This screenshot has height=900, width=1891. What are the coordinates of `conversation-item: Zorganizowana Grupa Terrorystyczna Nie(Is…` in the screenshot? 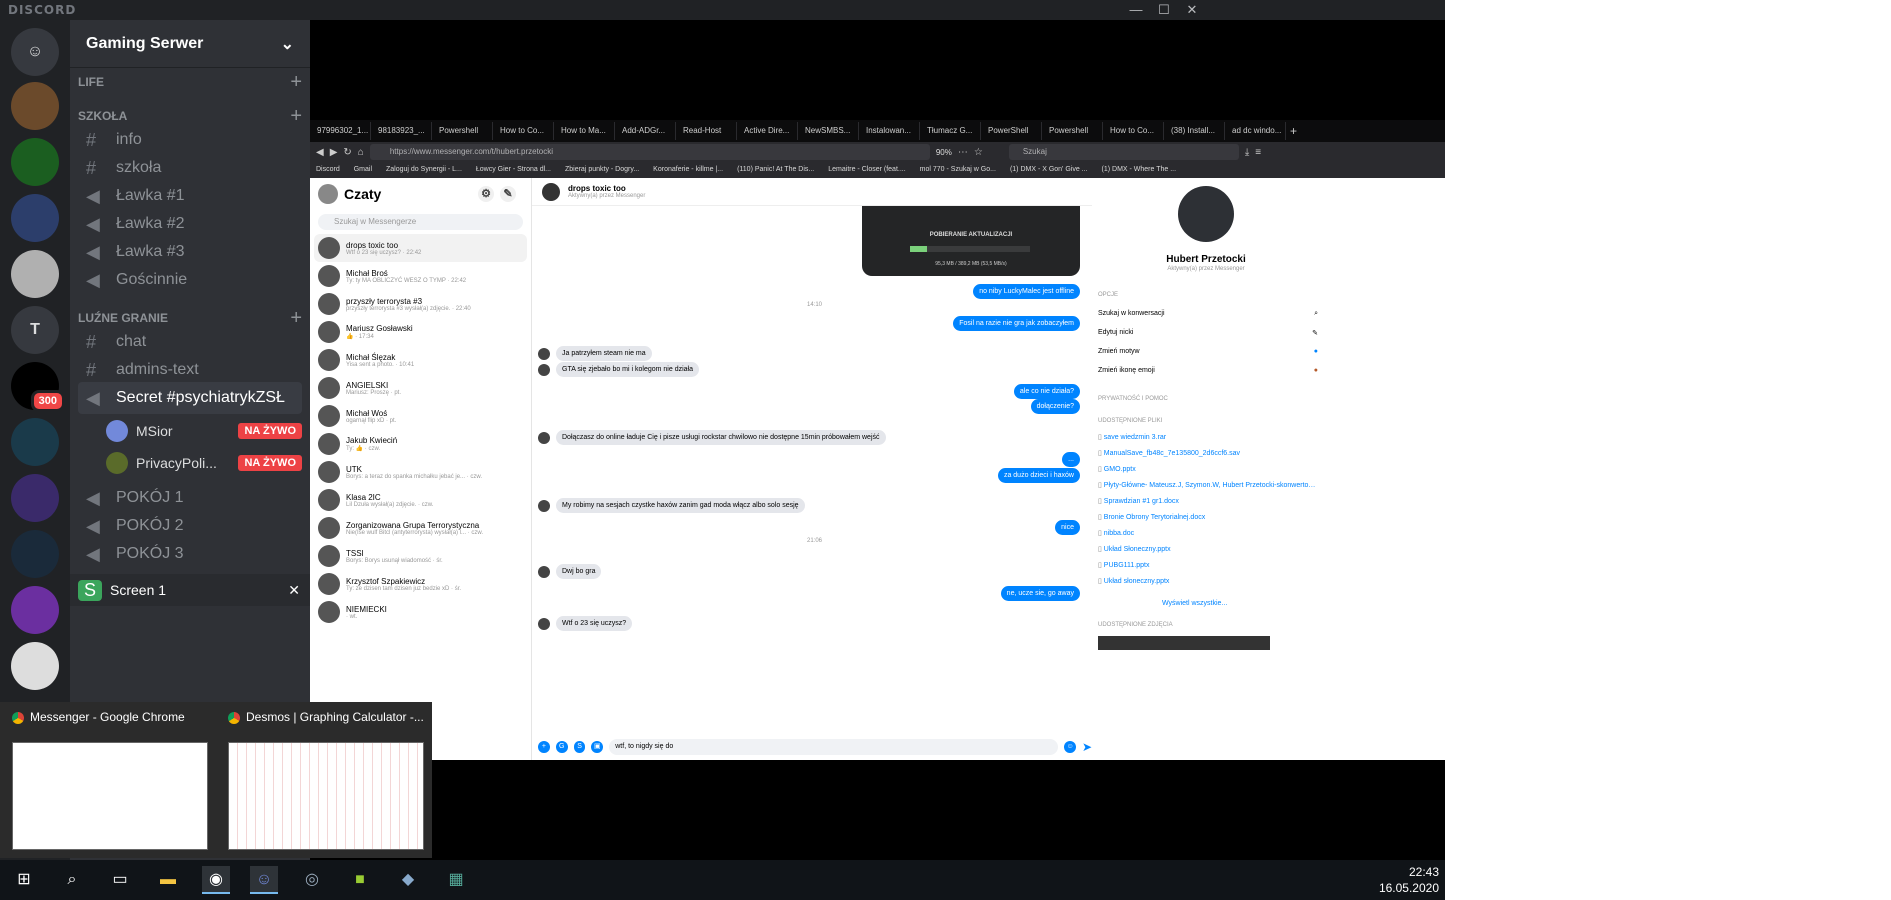 It's located at (420, 528).